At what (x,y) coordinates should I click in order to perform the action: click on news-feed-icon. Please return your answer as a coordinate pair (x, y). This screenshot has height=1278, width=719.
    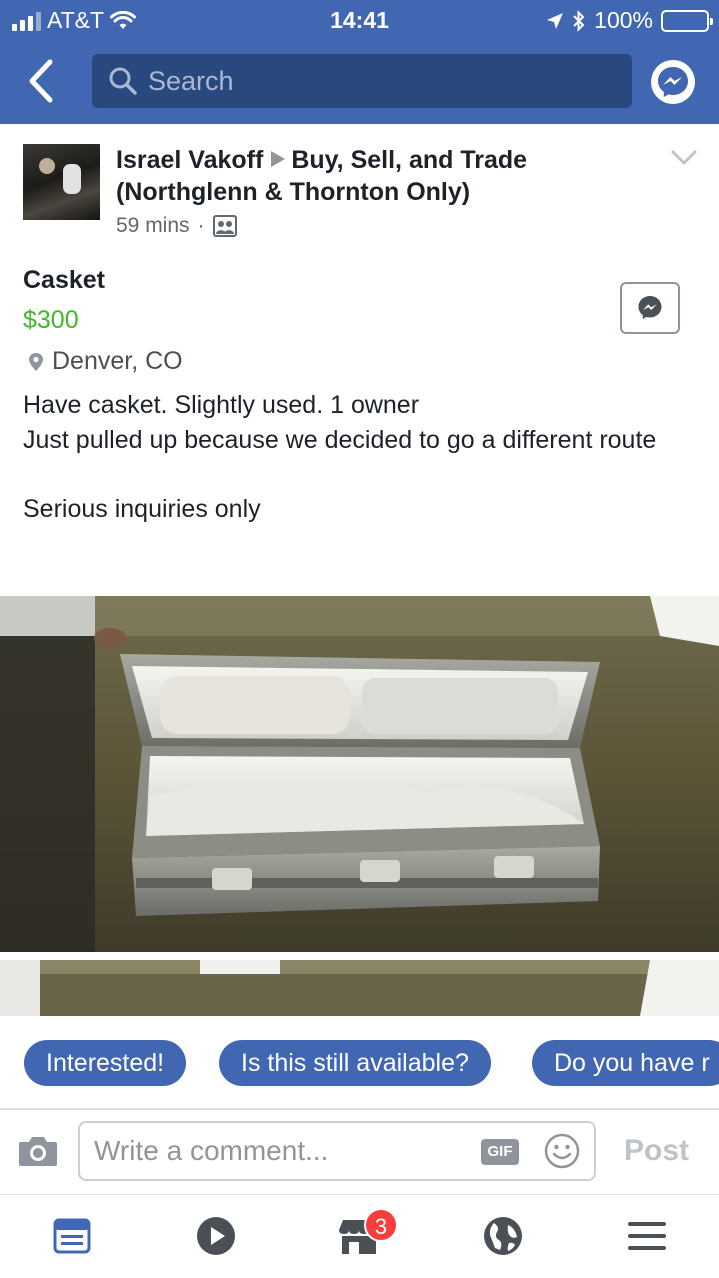
    Looking at the image, I should click on (72, 1236).